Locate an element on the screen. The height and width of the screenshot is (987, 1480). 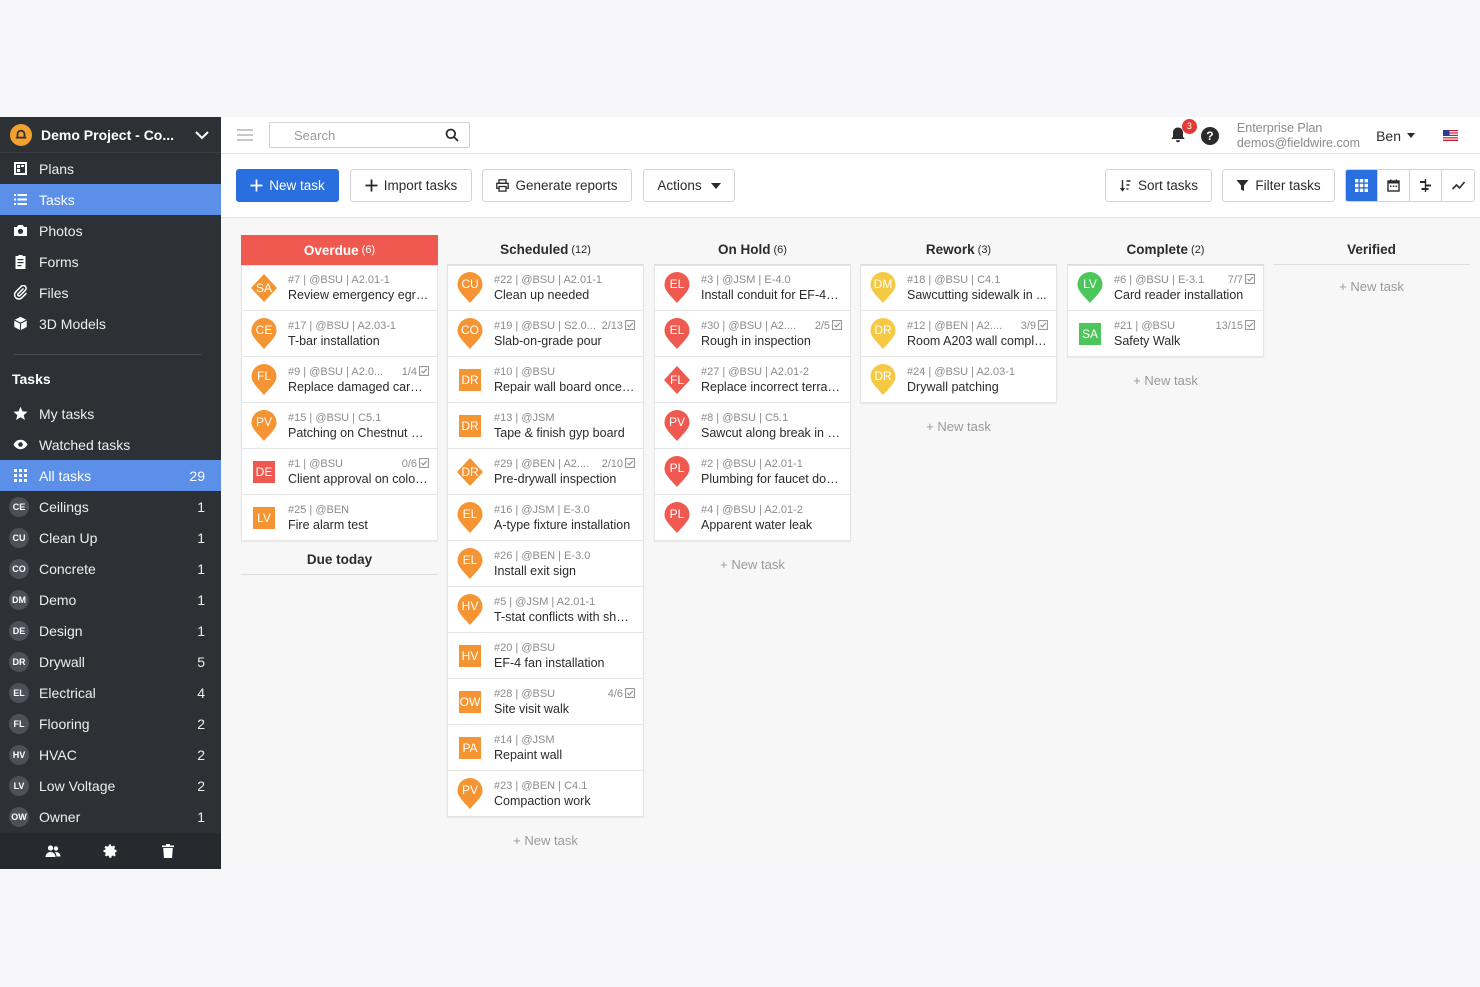
notifications-button: 3 is located at coordinates (1183, 132).